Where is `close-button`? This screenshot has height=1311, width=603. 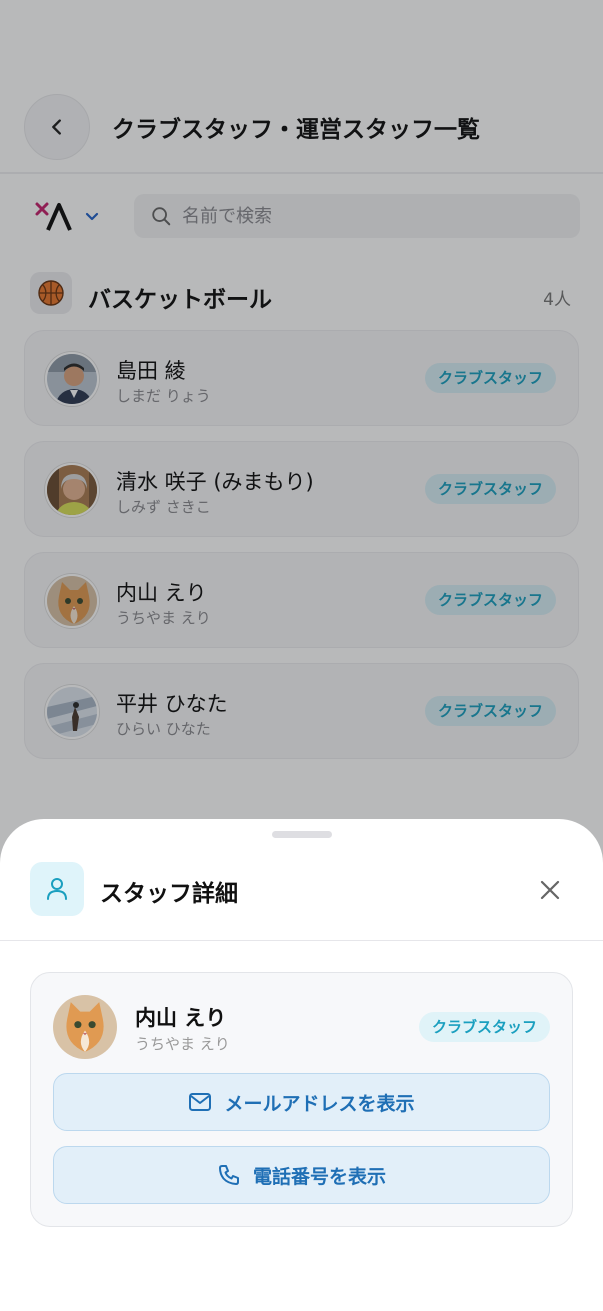 close-button is located at coordinates (550, 890).